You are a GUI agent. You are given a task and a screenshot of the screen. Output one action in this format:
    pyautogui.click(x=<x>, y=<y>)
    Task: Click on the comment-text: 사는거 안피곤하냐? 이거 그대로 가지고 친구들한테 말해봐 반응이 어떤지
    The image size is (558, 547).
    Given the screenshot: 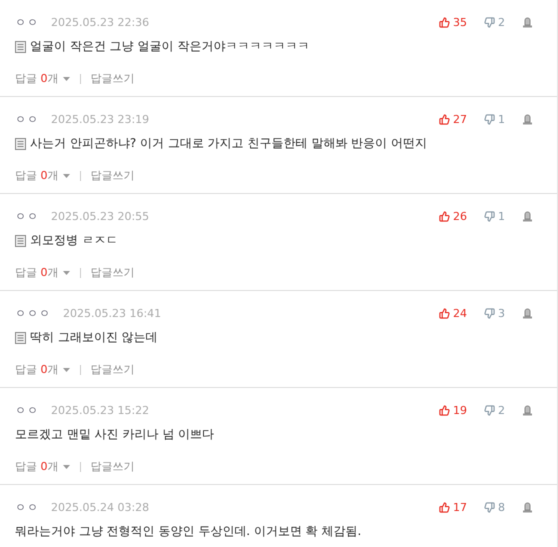 What is the action you would take?
    pyautogui.click(x=228, y=143)
    